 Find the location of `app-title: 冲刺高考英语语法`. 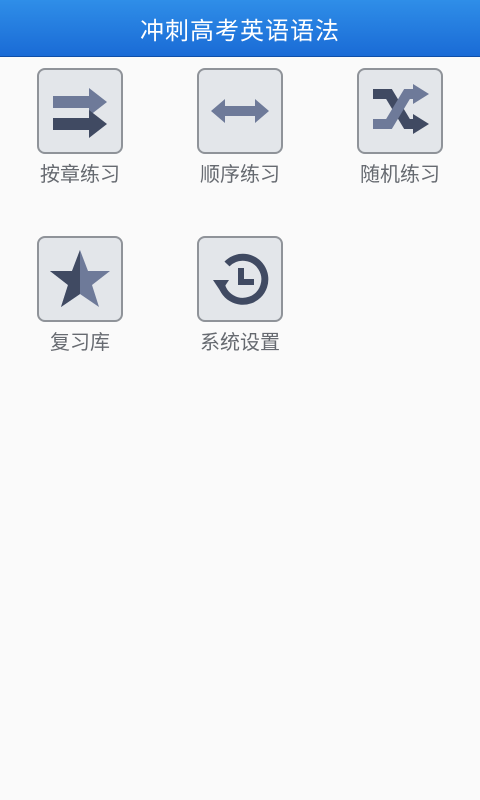

app-title: 冲刺高考英语语法 is located at coordinates (240, 30).